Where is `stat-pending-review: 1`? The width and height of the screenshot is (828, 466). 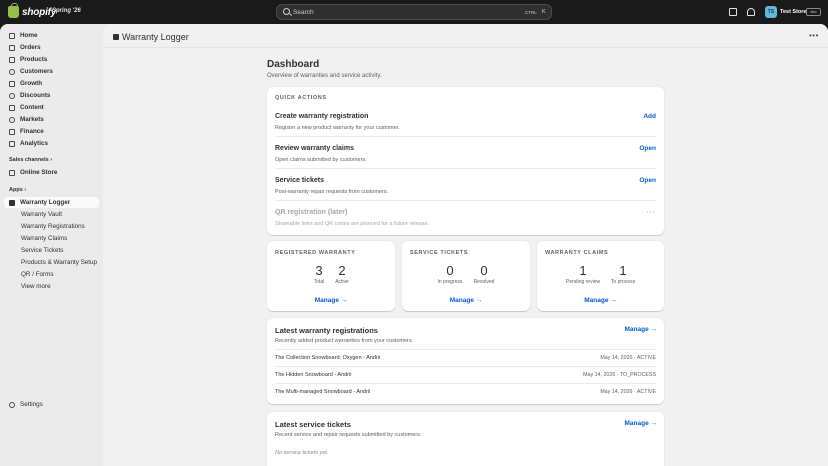 stat-pending-review: 1 is located at coordinates (583, 270).